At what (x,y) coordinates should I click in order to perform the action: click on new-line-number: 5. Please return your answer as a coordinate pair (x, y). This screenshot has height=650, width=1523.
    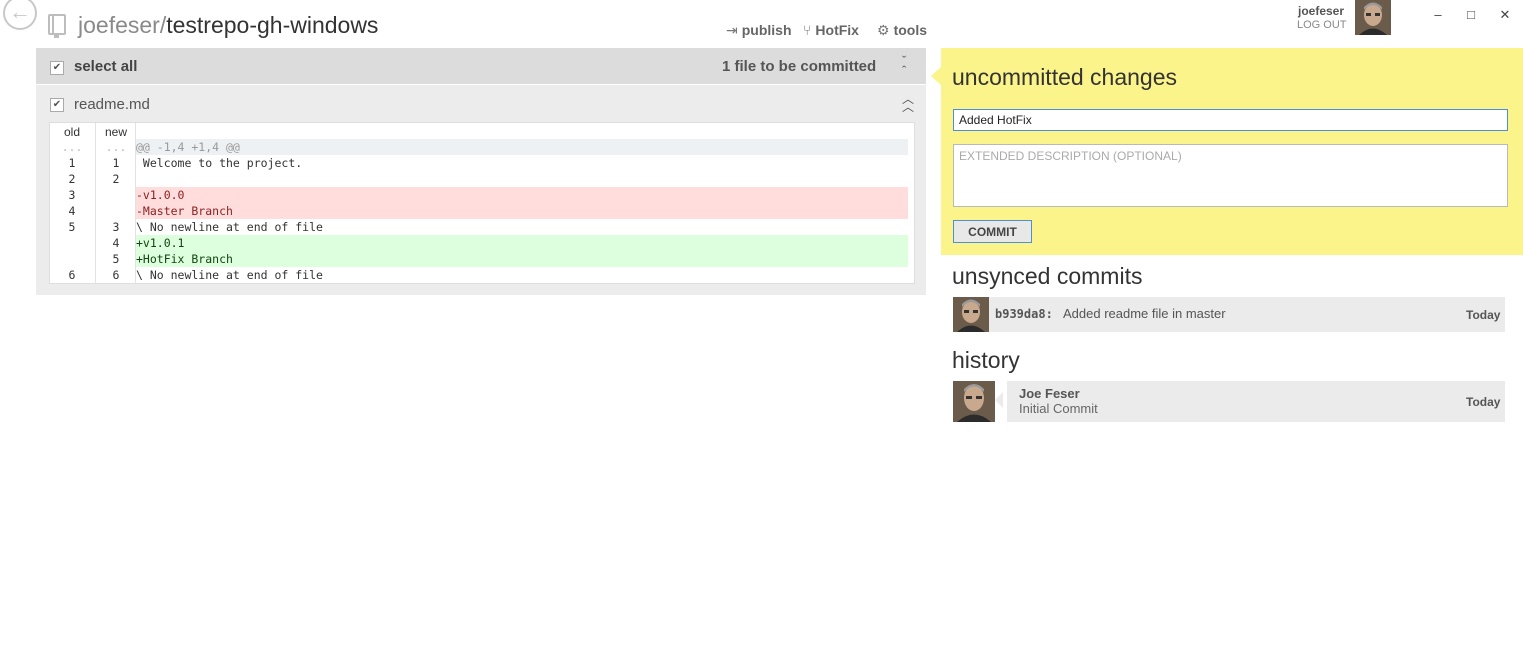
    Looking at the image, I should click on (116, 259).